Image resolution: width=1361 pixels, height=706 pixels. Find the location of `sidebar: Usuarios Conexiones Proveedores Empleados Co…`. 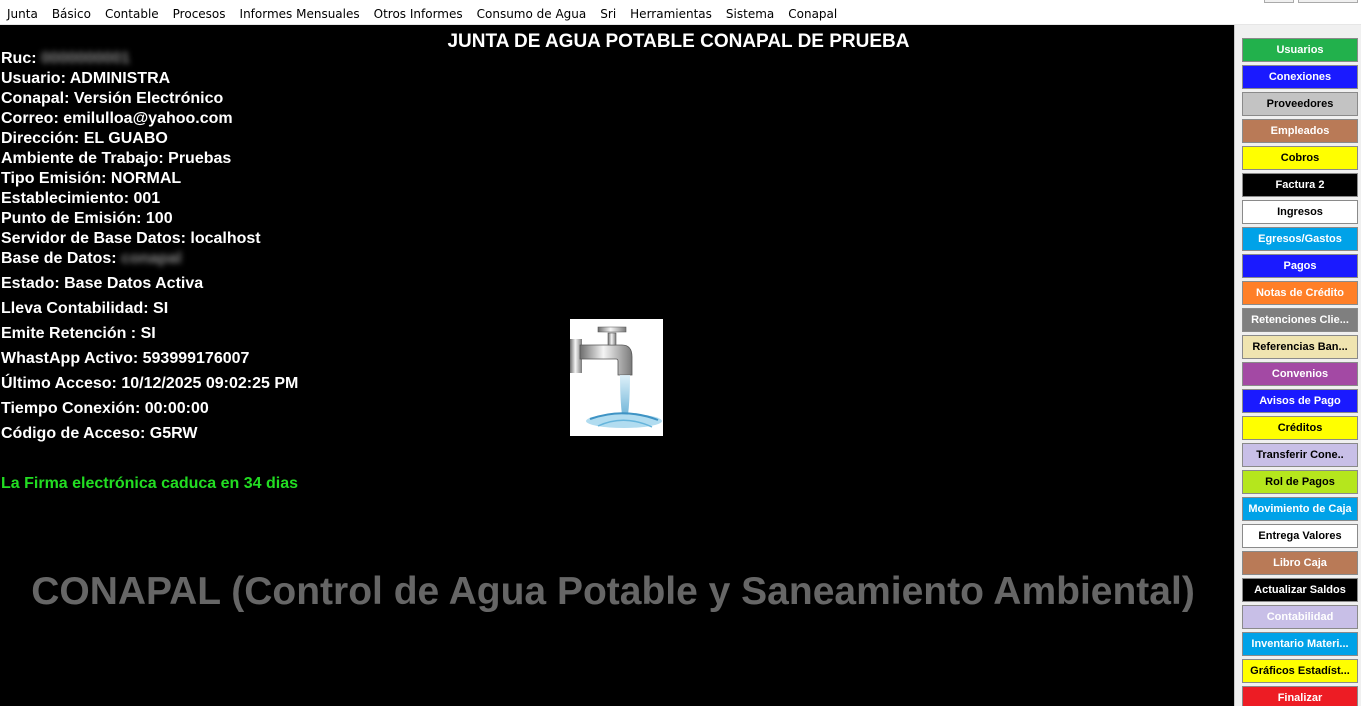

sidebar: Usuarios Conexiones Proveedores Empleados Co… is located at coordinates (1297, 365).